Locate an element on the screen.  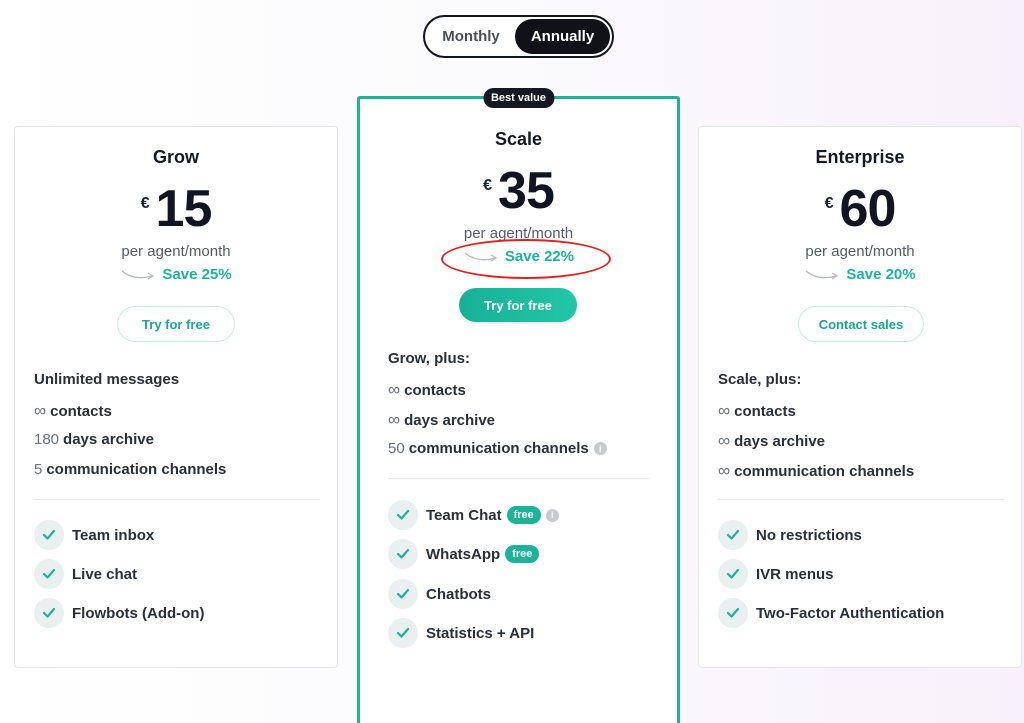
price-amount: 15 is located at coordinates (184, 209).